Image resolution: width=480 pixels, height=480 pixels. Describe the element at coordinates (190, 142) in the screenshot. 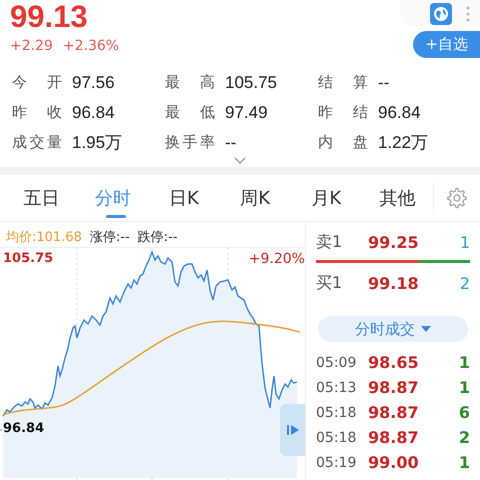

I see `stat-label: 换手率` at that location.